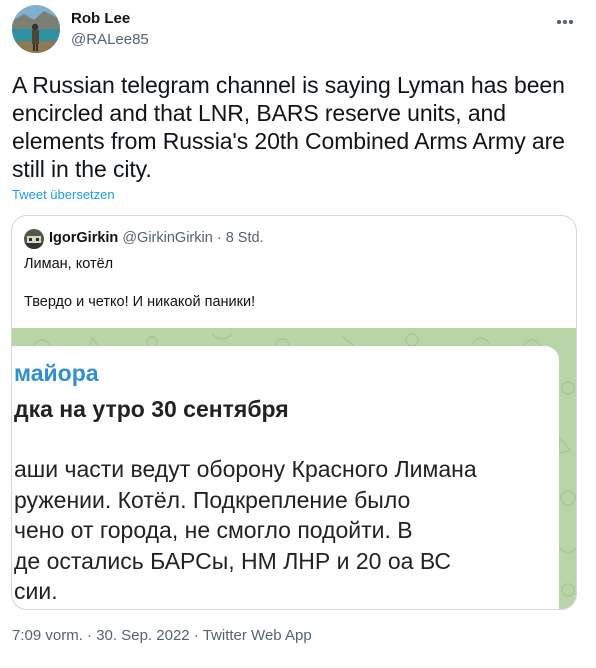 The height and width of the screenshot is (668, 596). I want to click on author-handle: @RALee85, so click(110, 39).